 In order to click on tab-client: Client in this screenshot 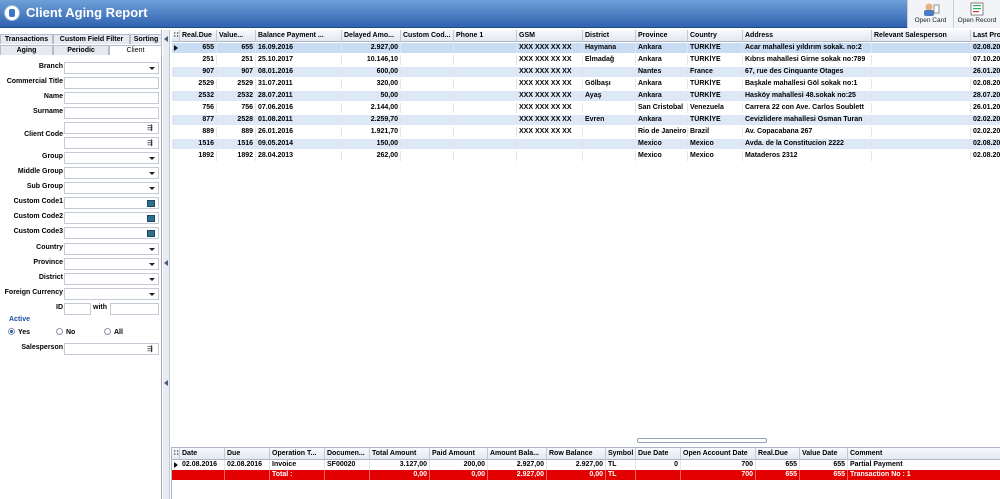, I will do `click(135, 50)`.